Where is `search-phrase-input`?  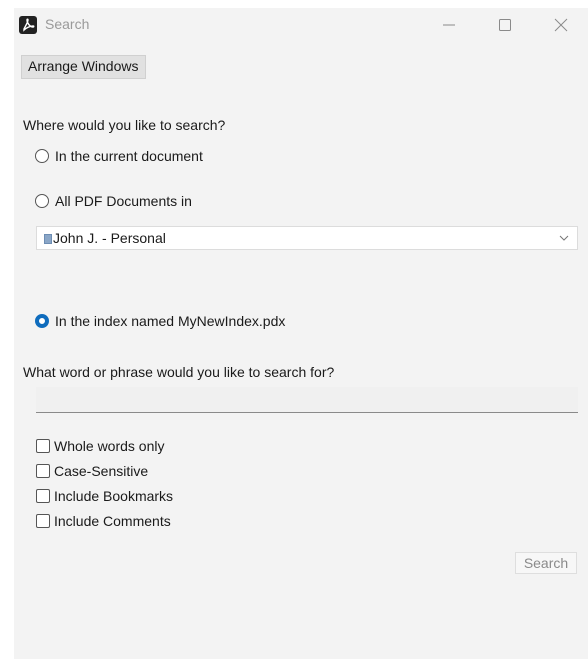 search-phrase-input is located at coordinates (307, 400).